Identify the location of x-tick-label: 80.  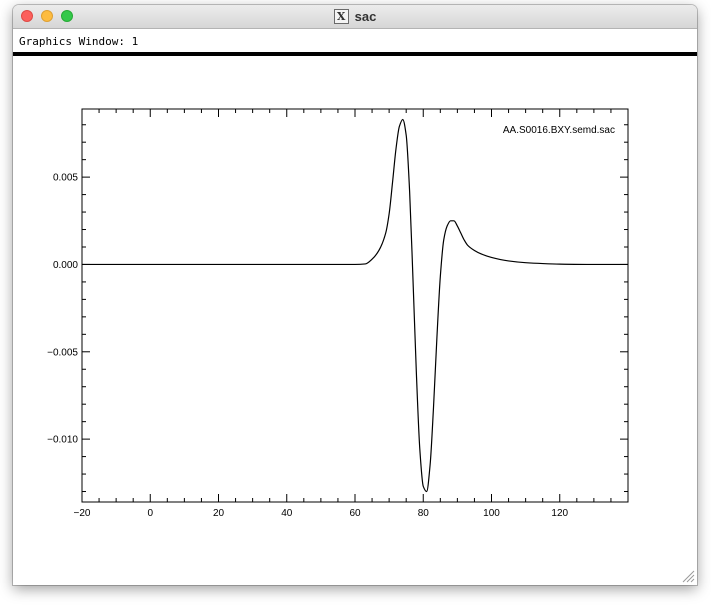
(424, 513).